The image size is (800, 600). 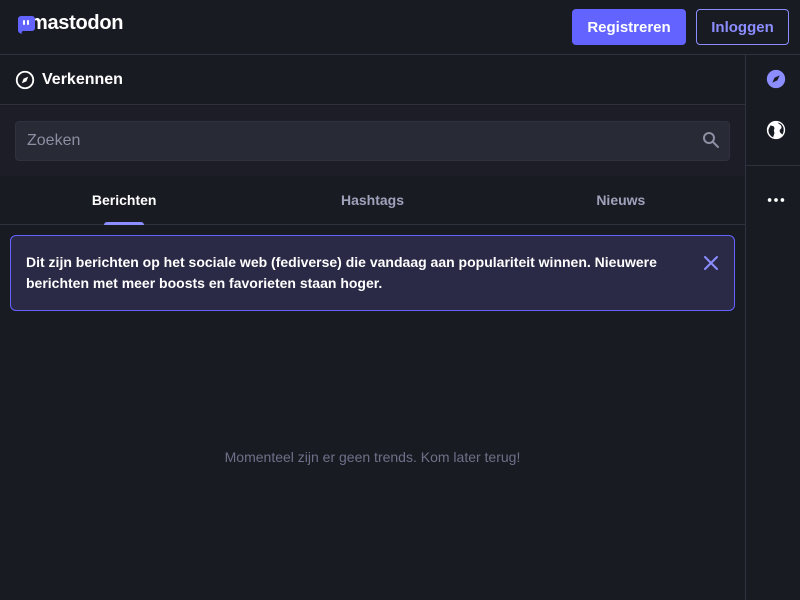 I want to click on navigation-rail, so click(x=772, y=327).